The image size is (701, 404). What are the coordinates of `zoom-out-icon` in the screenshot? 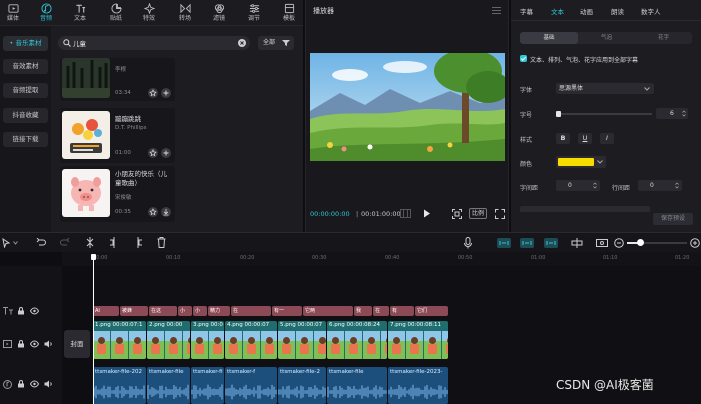 It's located at (619, 243).